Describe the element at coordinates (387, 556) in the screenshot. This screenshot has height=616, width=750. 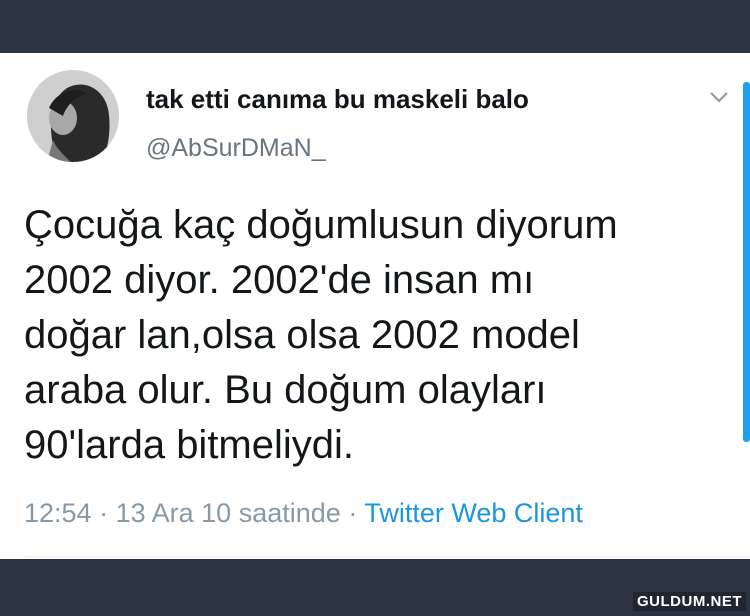
I see `divider` at that location.